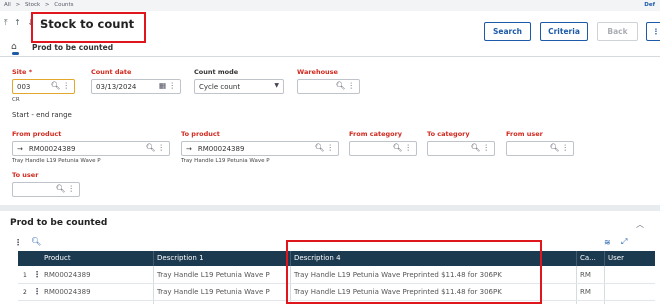 Image resolution: width=660 pixels, height=304 pixels. I want to click on count-mode-select: Cycle count ▼, so click(239, 86).